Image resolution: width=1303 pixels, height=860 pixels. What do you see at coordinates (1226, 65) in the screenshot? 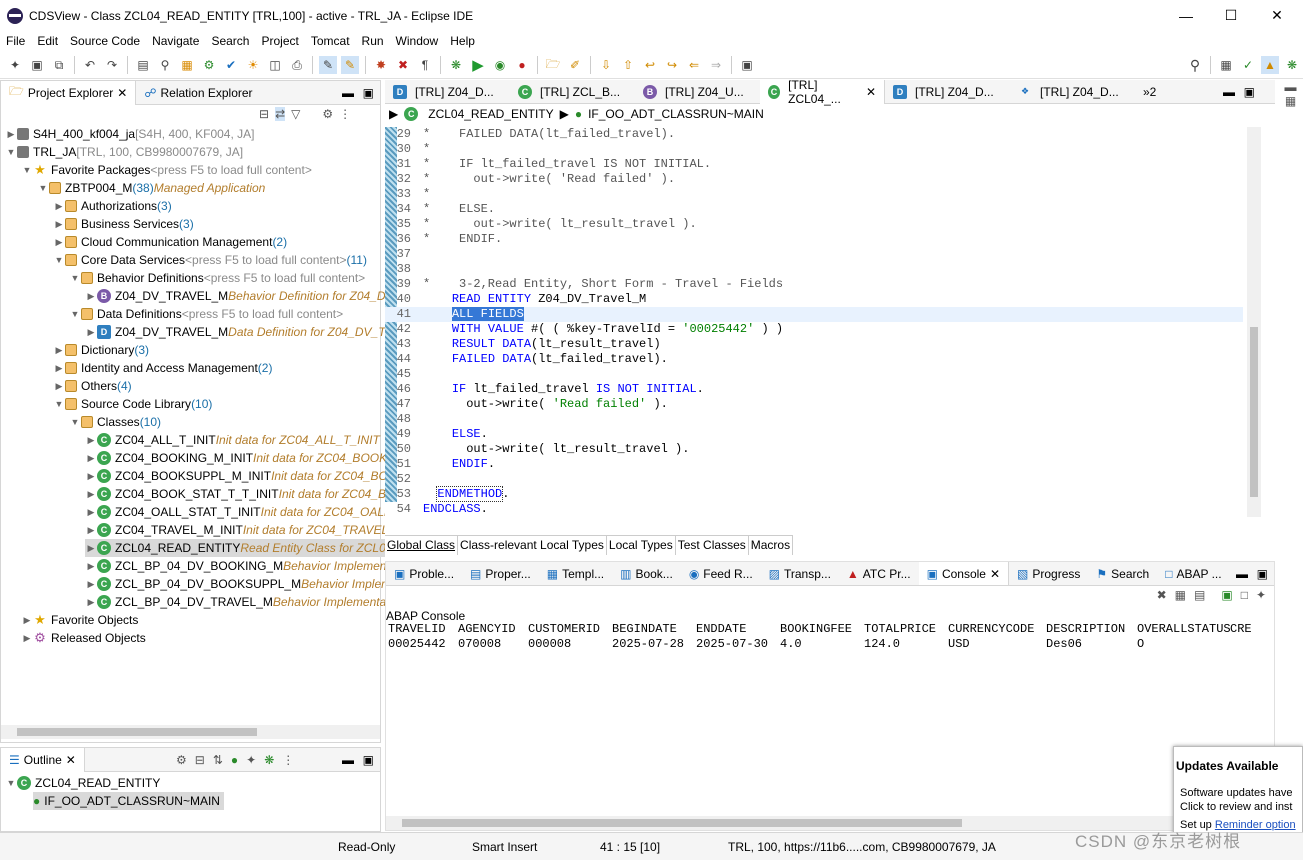
I see `perspective-icon: ▦` at bounding box center [1226, 65].